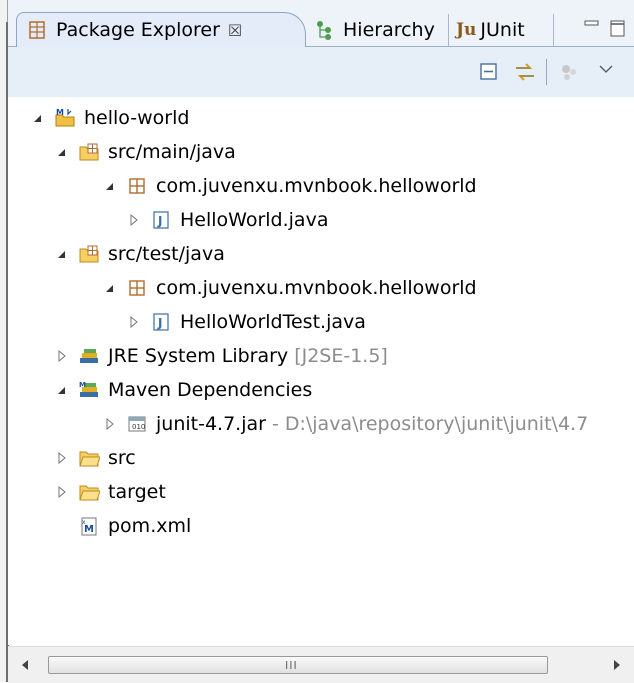 This screenshot has height=683, width=634. I want to click on tree-item-java-file: J HelloWorldTest.java, so click(246, 322).